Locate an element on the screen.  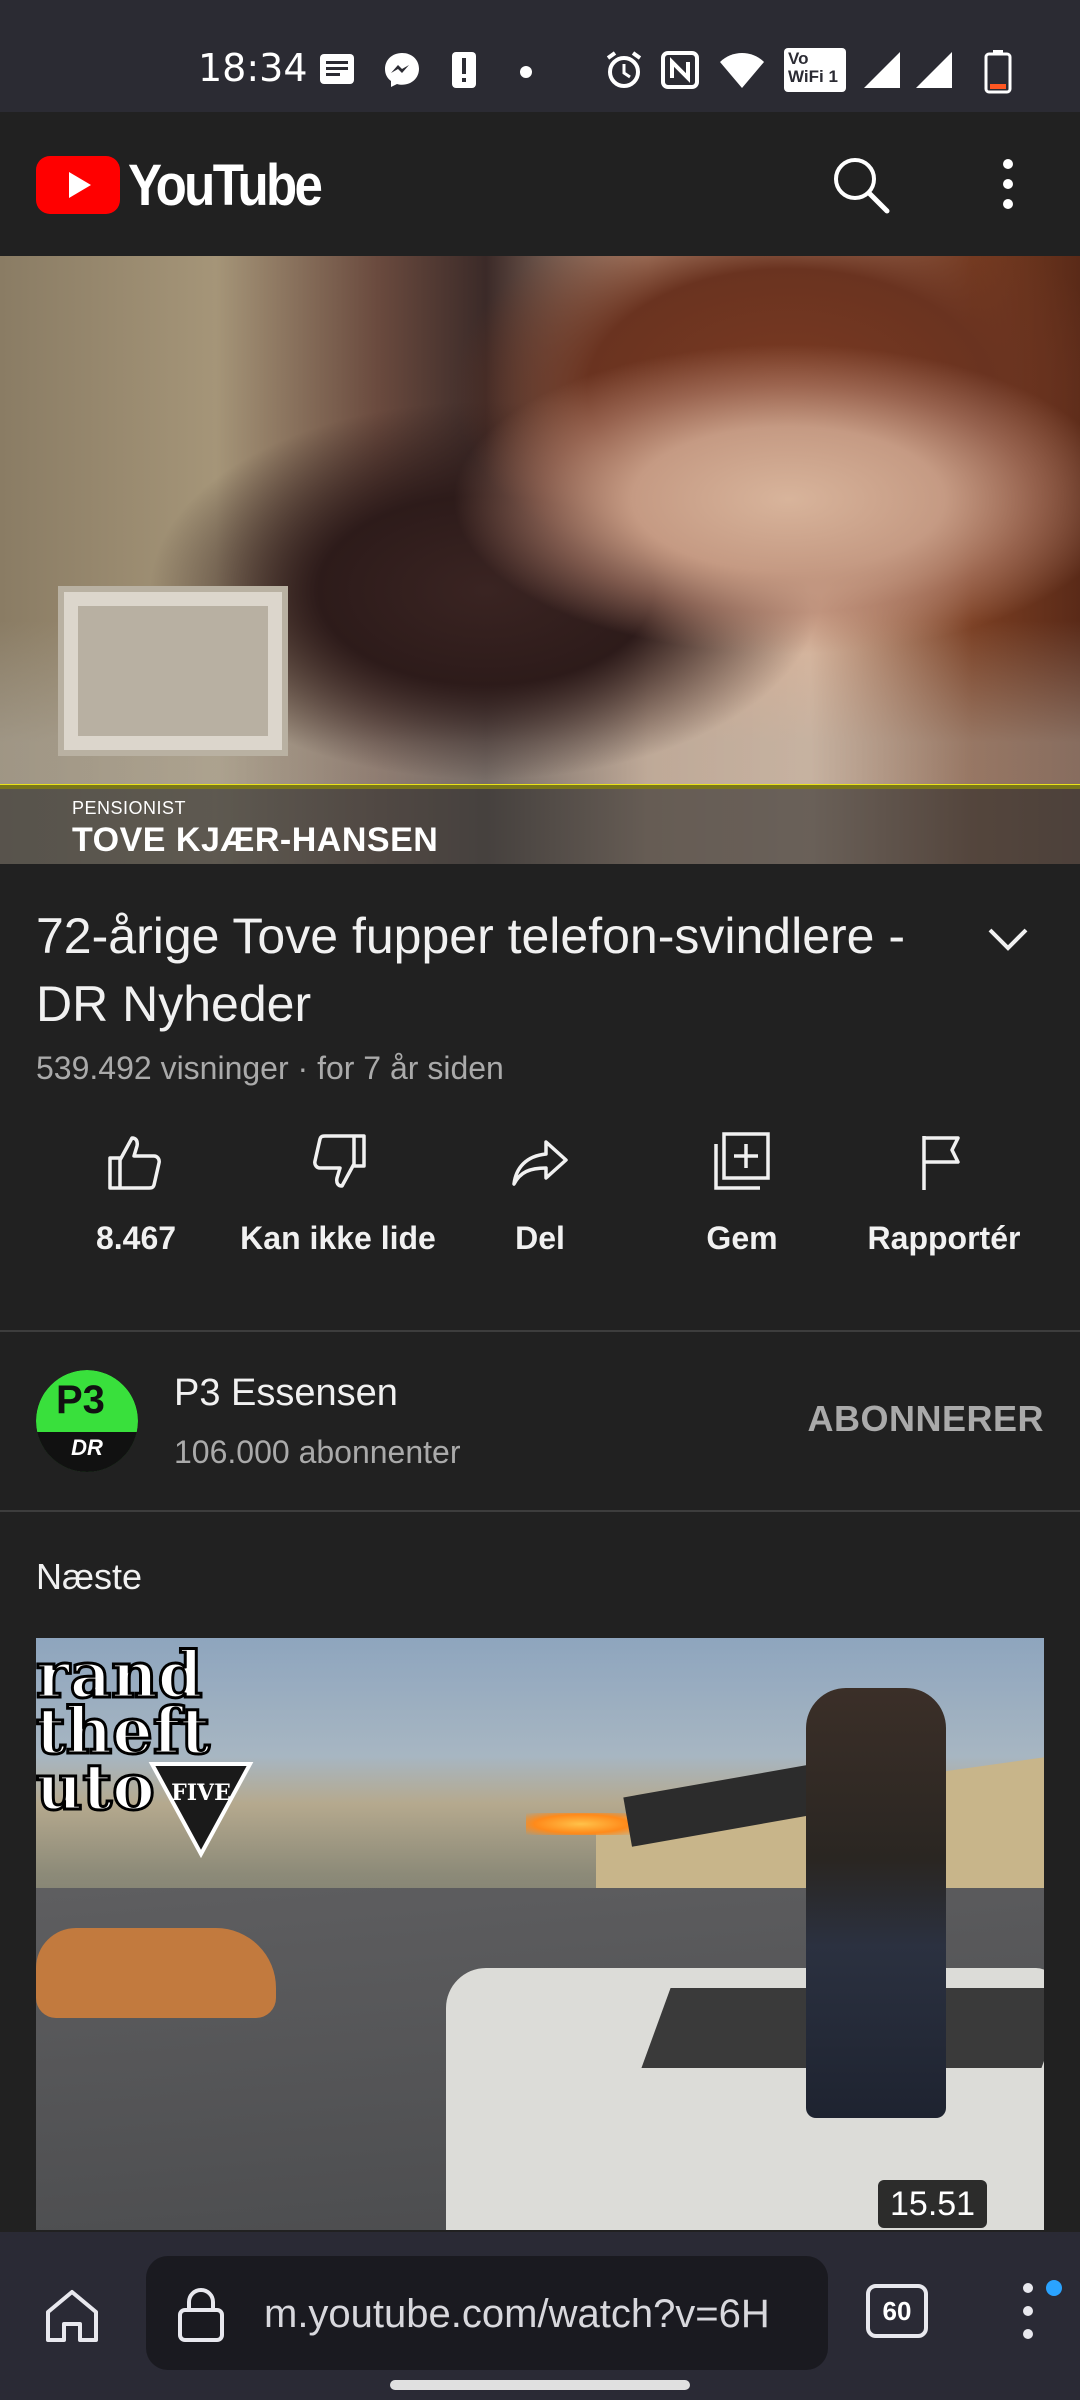
lock-icon is located at coordinates (201, 2314).